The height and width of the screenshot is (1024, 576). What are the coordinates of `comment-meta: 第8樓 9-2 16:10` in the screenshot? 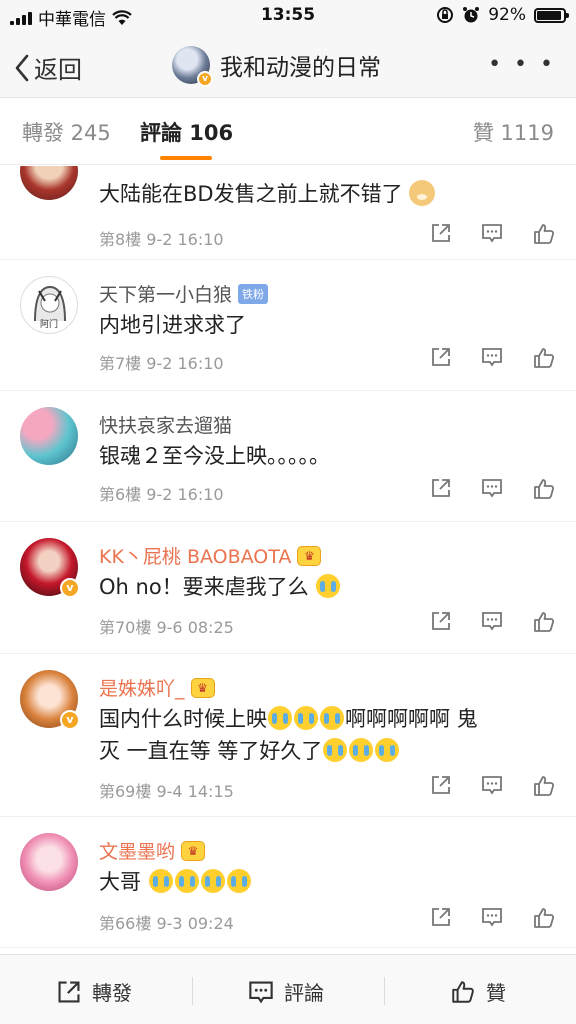 It's located at (161, 239).